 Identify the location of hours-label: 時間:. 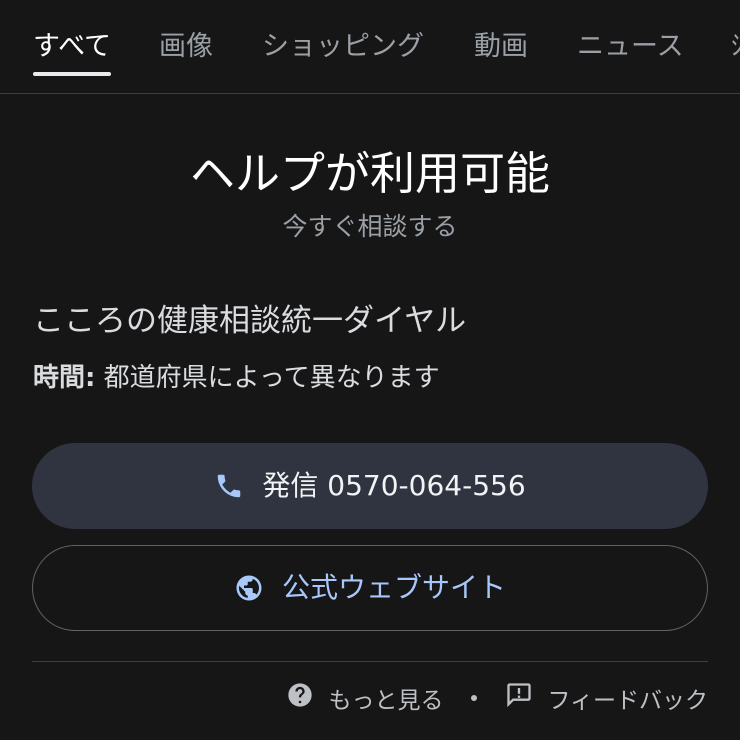
(64, 378).